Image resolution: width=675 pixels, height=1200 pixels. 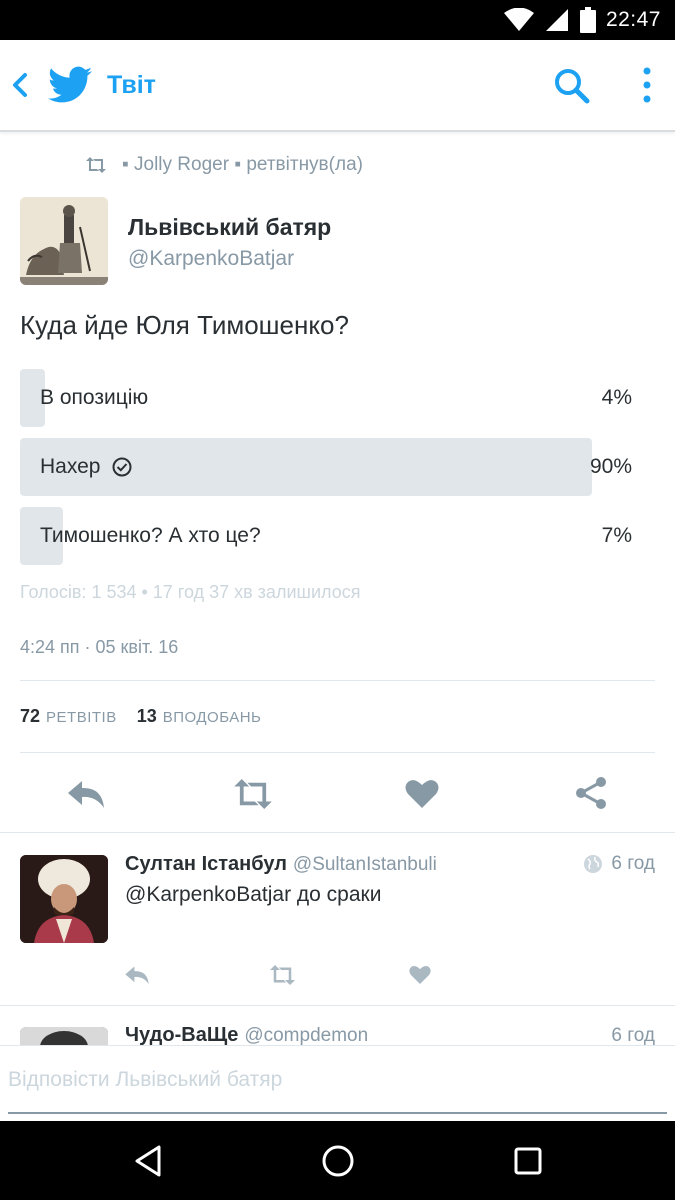 I want to click on retweet-context: ▪ Jolly Roger ▪ ретвітнув(ла), so click(x=223, y=165).